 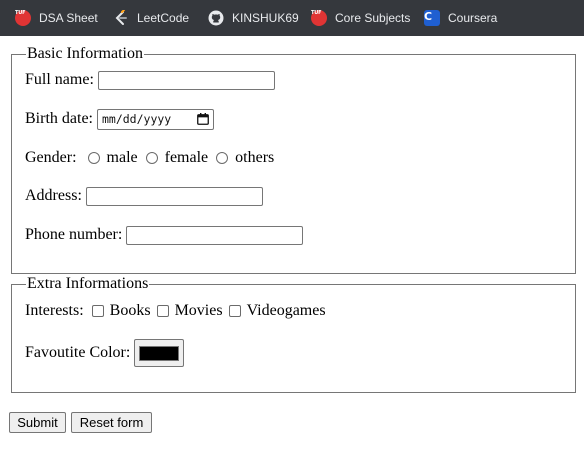 I want to click on gender-male-radio, so click(x=93, y=158).